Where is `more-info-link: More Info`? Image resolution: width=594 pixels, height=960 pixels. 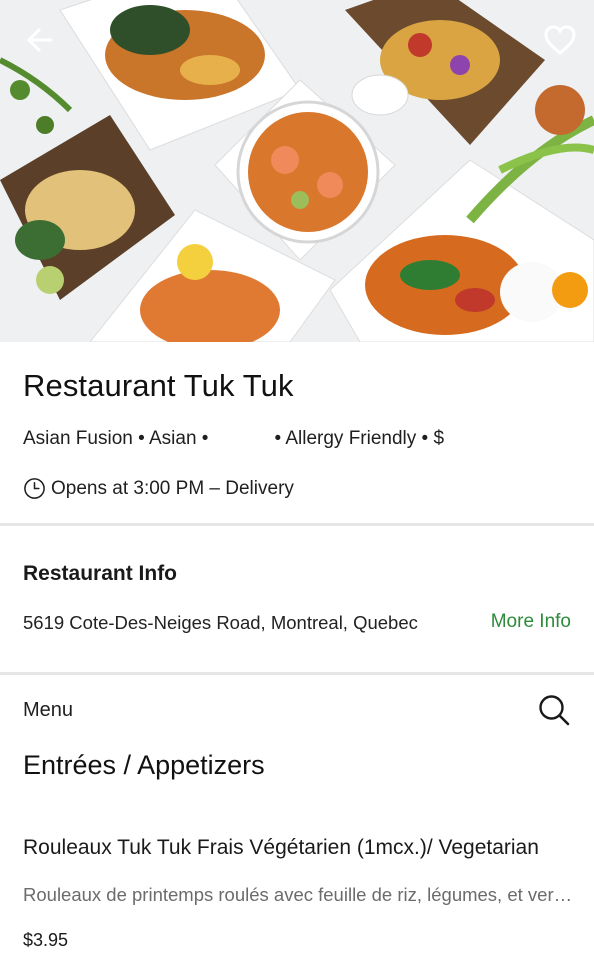
more-info-link: More Info is located at coordinates (531, 622).